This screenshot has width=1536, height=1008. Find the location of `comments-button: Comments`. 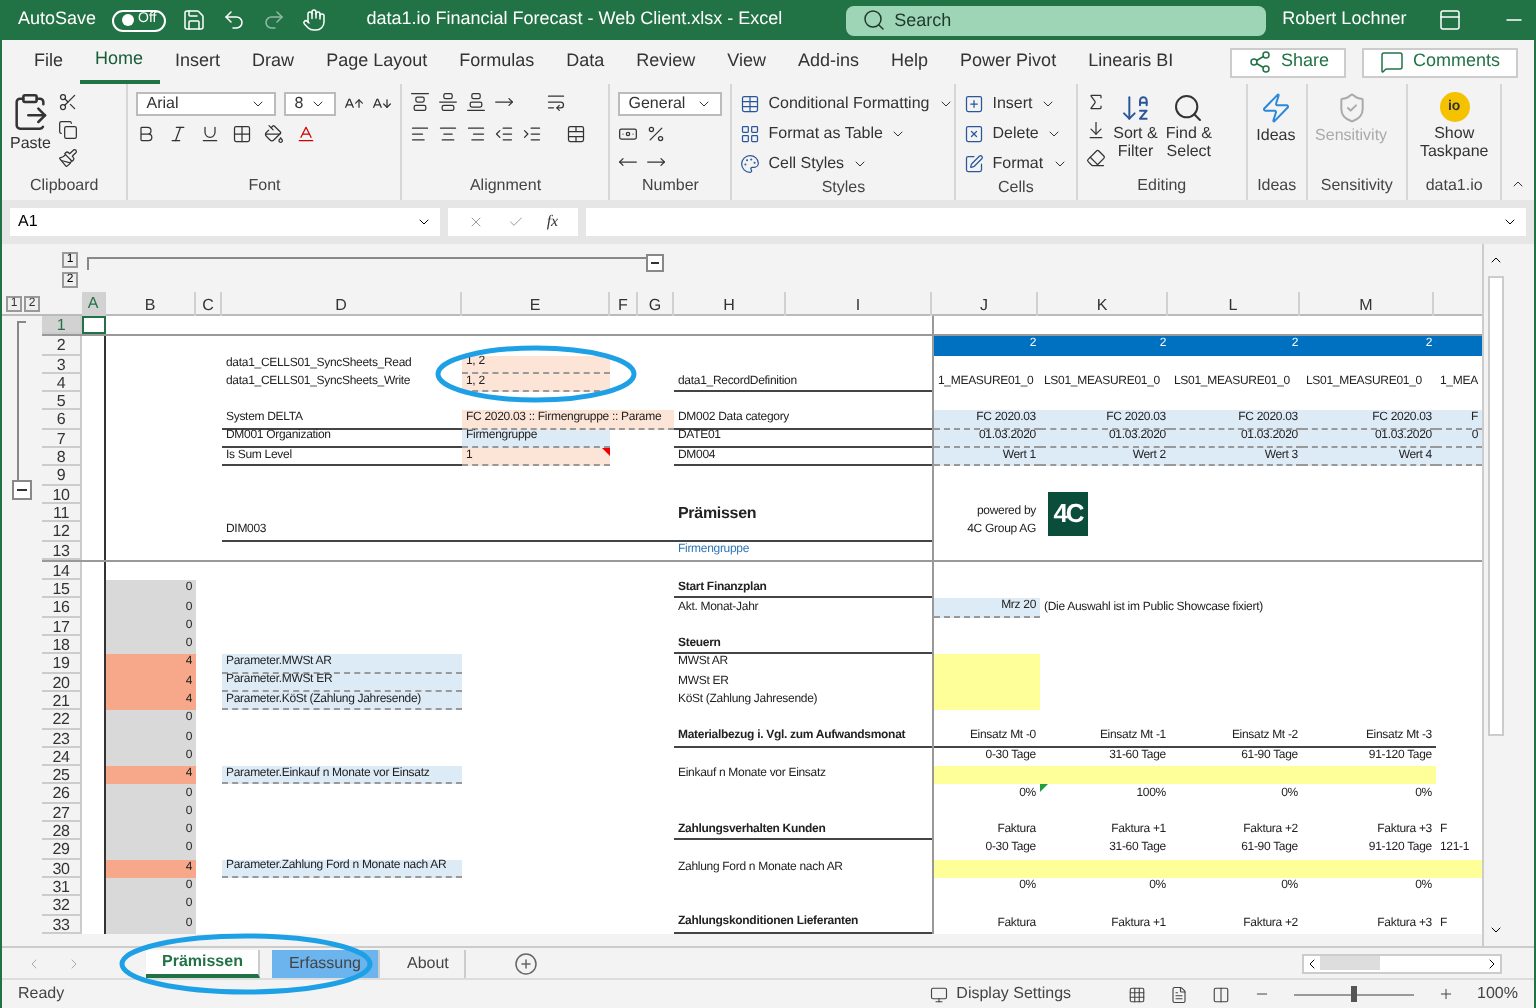

comments-button: Comments is located at coordinates (1440, 62).